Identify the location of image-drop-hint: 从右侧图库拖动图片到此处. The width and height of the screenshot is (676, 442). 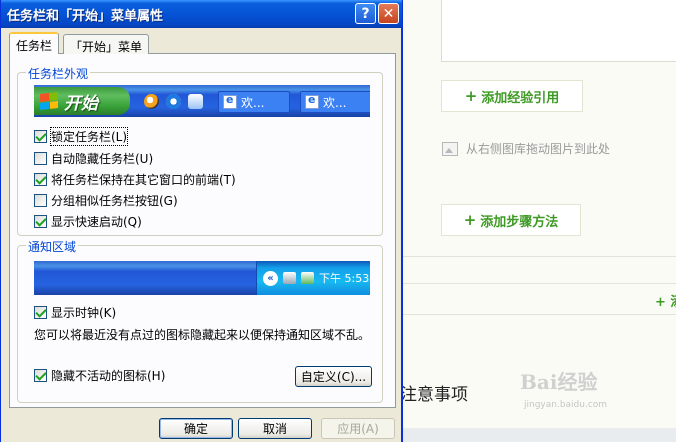
(526, 148).